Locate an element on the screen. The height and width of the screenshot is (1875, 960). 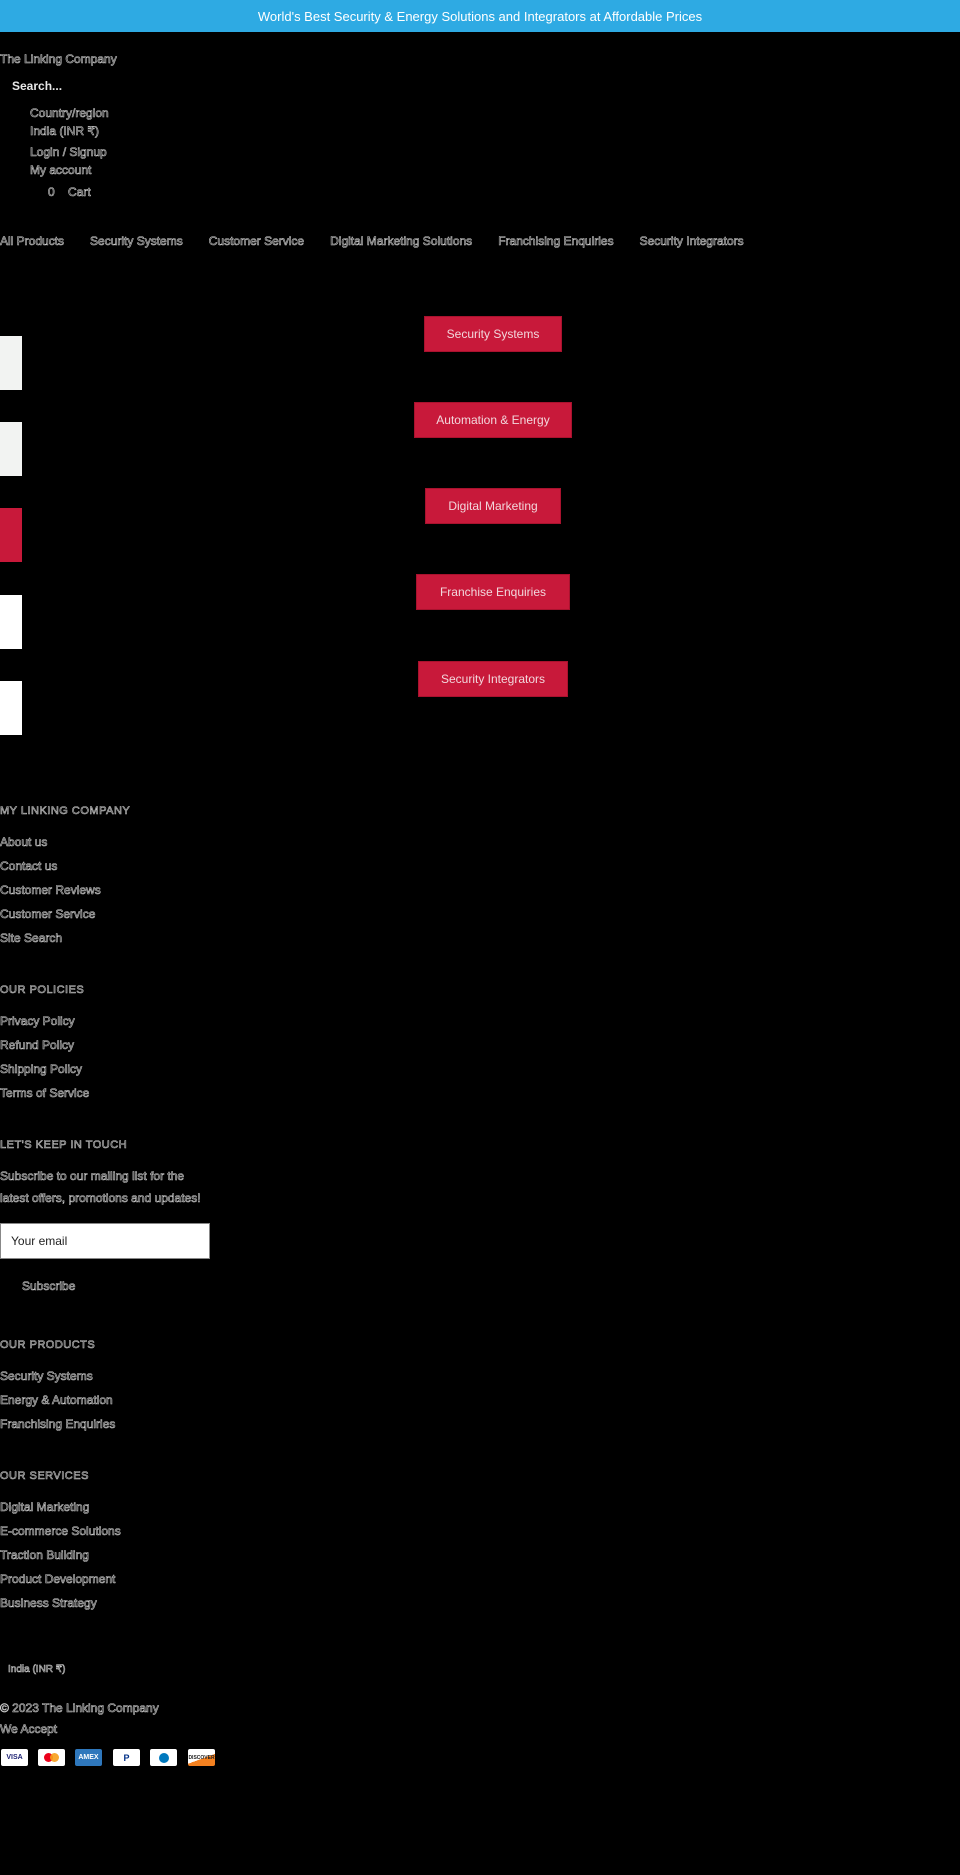
footer-link-franchising: Franchising Enquiries is located at coordinates (58, 1424).